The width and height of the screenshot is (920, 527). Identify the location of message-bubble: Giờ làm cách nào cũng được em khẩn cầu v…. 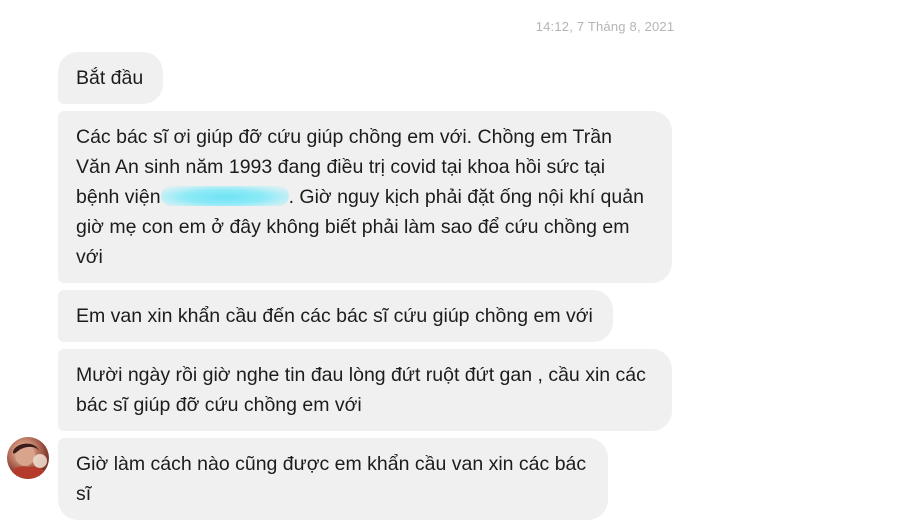
(333, 479).